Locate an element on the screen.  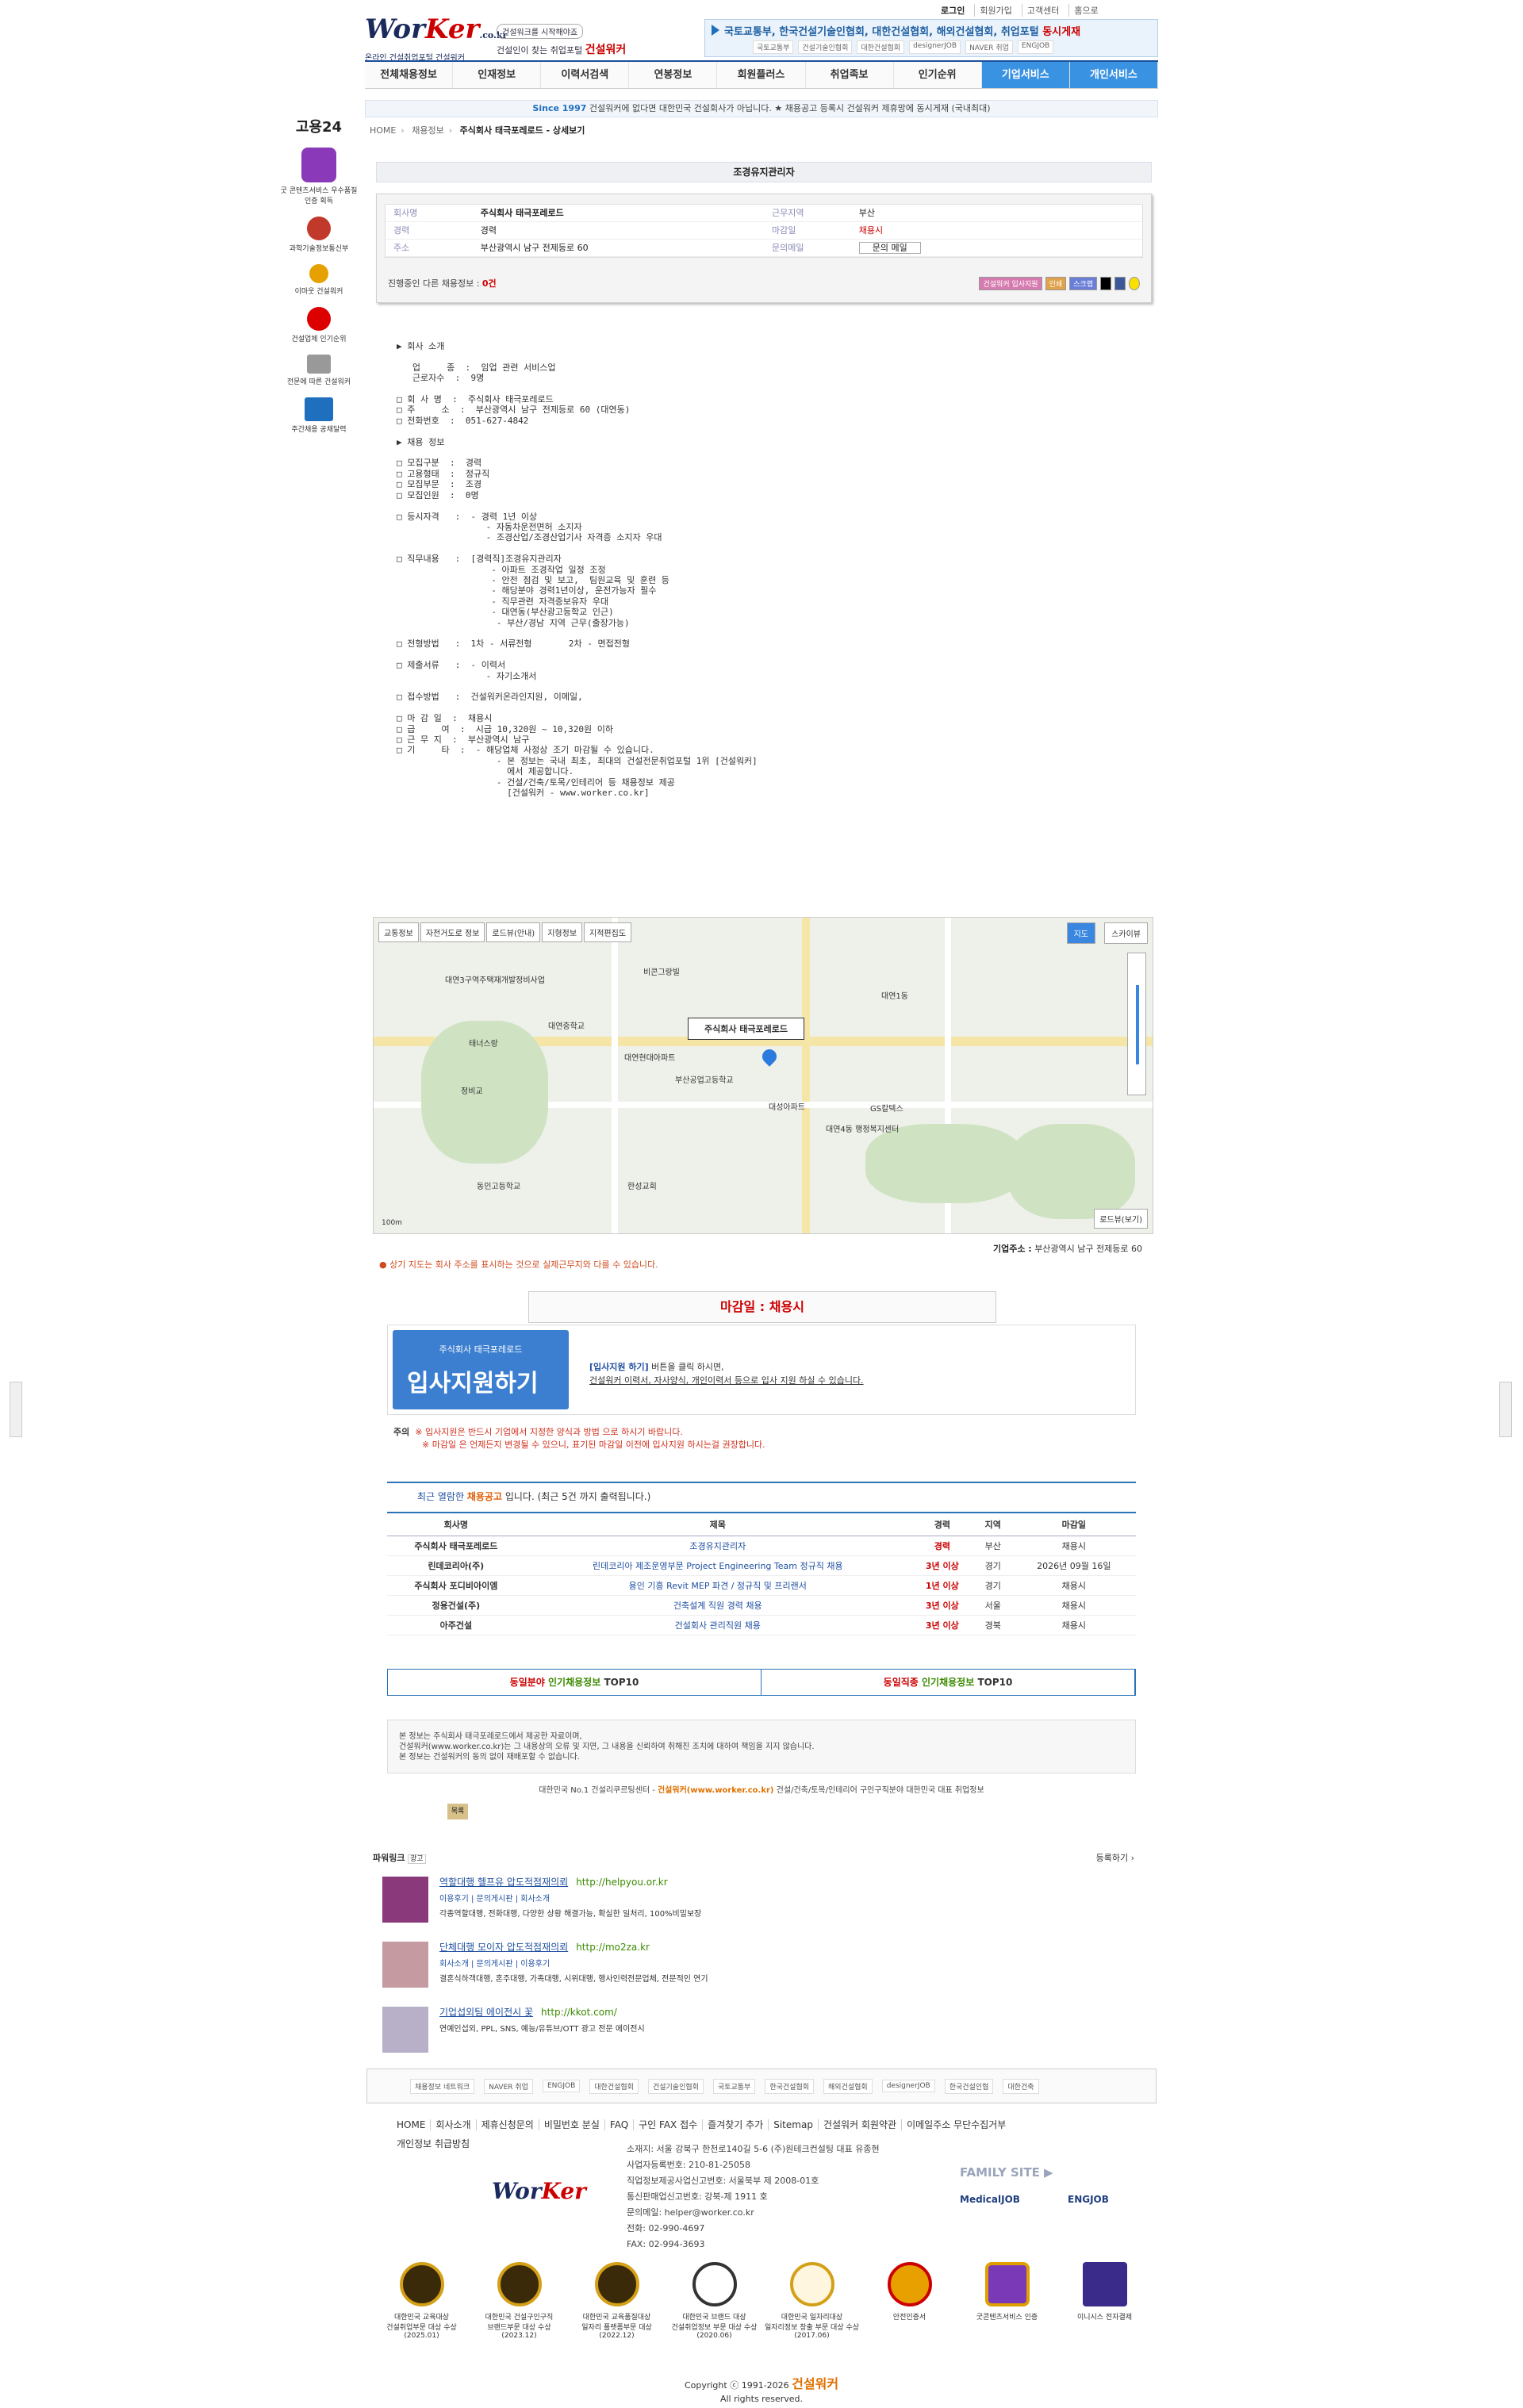
other-jobs: 진행중인 다른 채용정보 : 0건 is located at coordinates (442, 283).